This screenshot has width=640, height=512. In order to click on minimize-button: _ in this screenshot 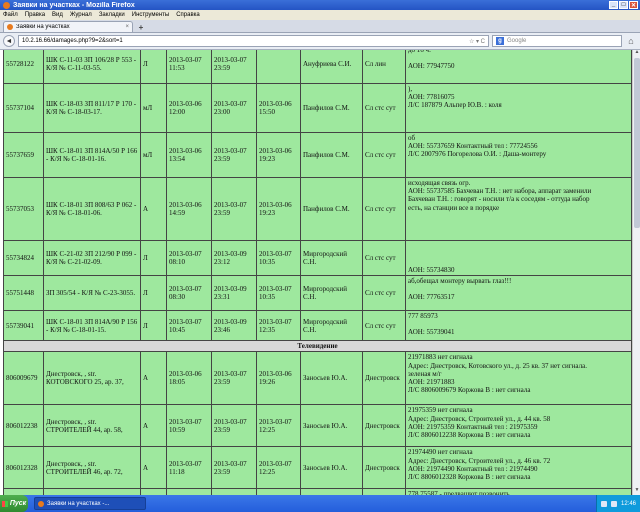, I will do `click(613, 5)`.